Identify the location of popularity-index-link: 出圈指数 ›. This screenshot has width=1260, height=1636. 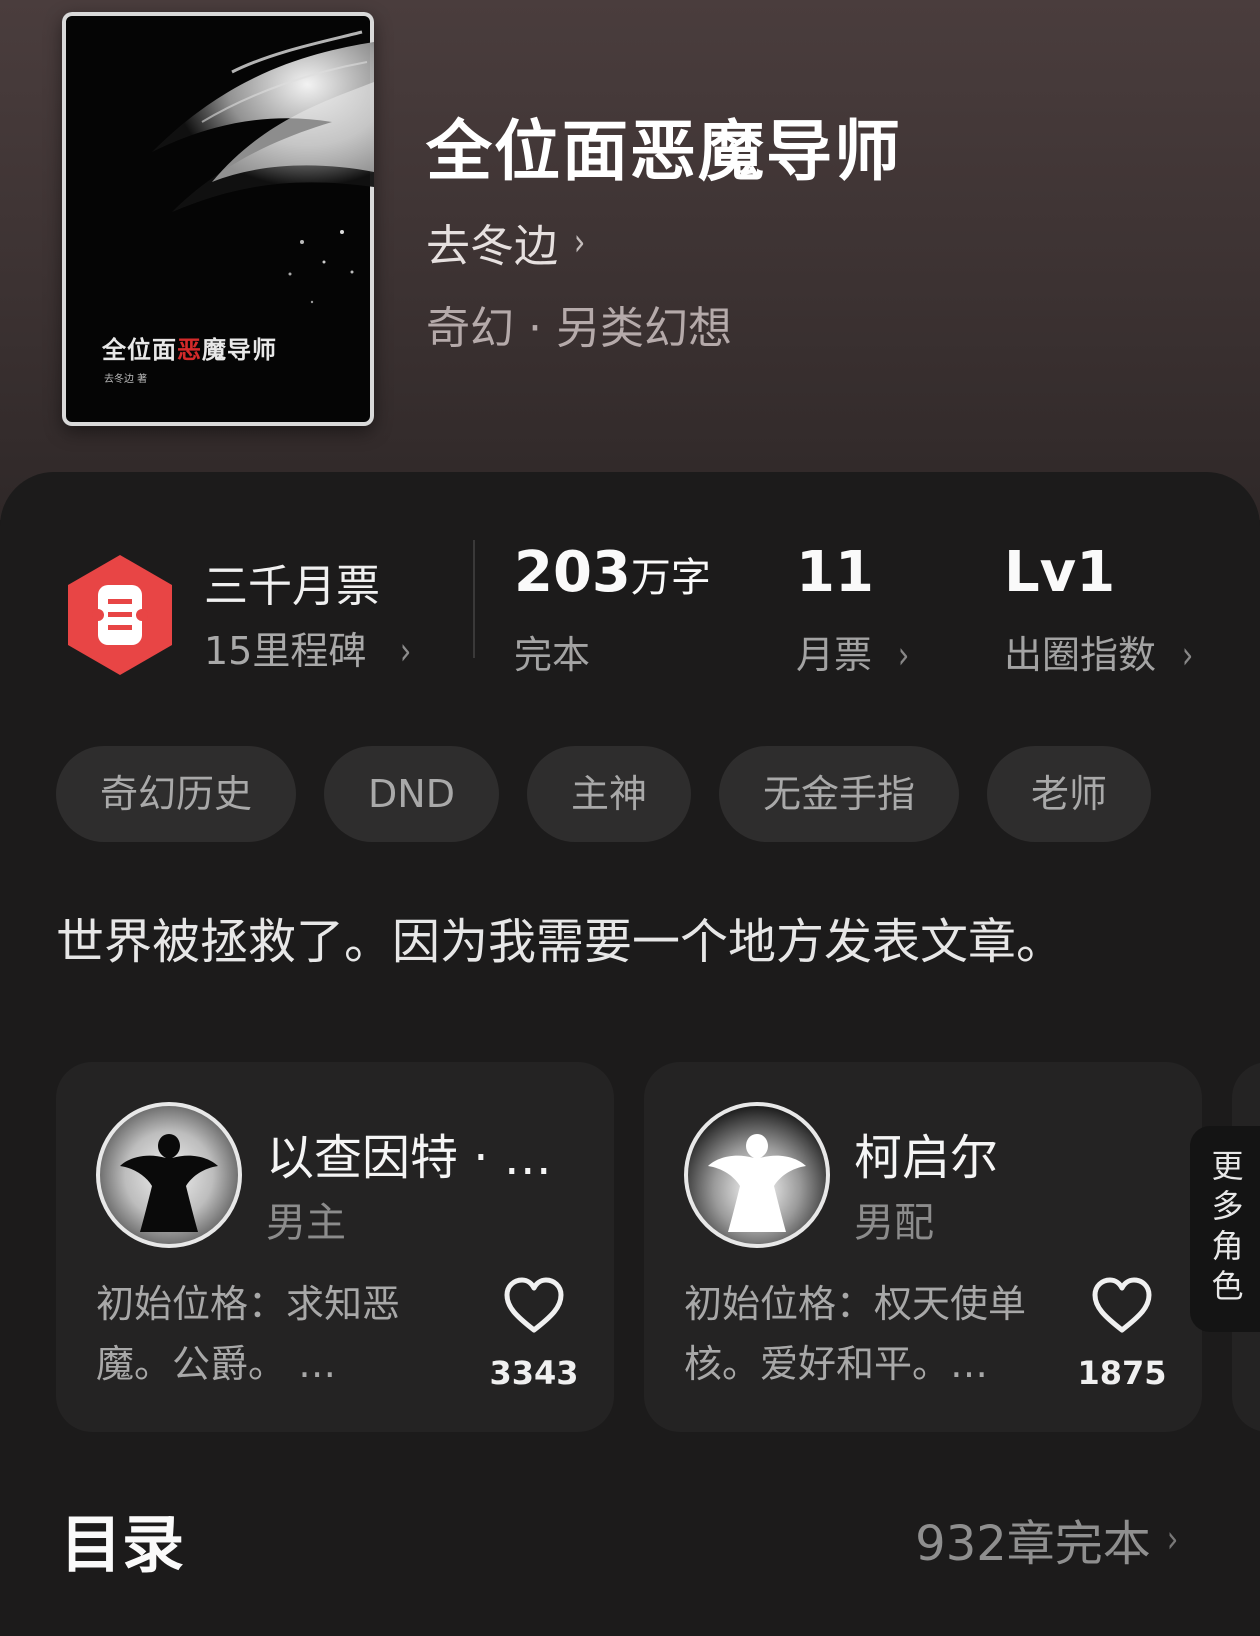
(1099, 651).